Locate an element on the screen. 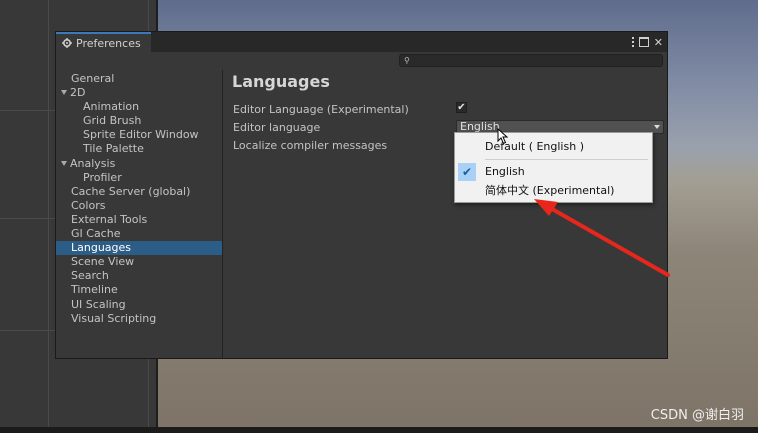  sidebar-item-label: UI Scaling is located at coordinates (98, 304).